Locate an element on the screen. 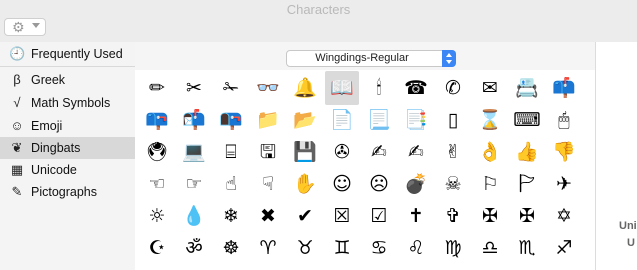 The height and width of the screenshot is (270, 637). sidebar-item-unicode: ▦ Unicode is located at coordinates (67, 170).